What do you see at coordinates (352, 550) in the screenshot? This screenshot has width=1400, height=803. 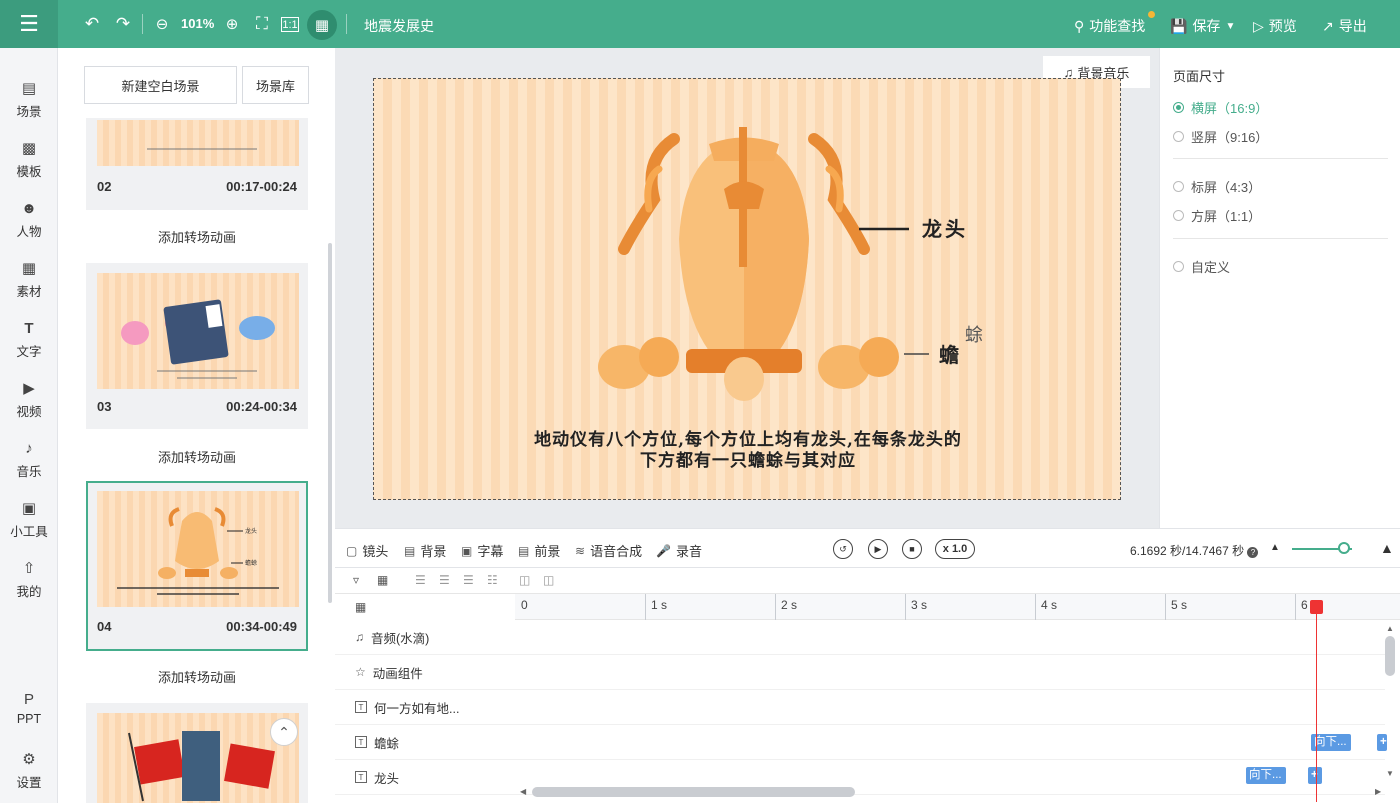 I see `camera-icon: ▢` at bounding box center [352, 550].